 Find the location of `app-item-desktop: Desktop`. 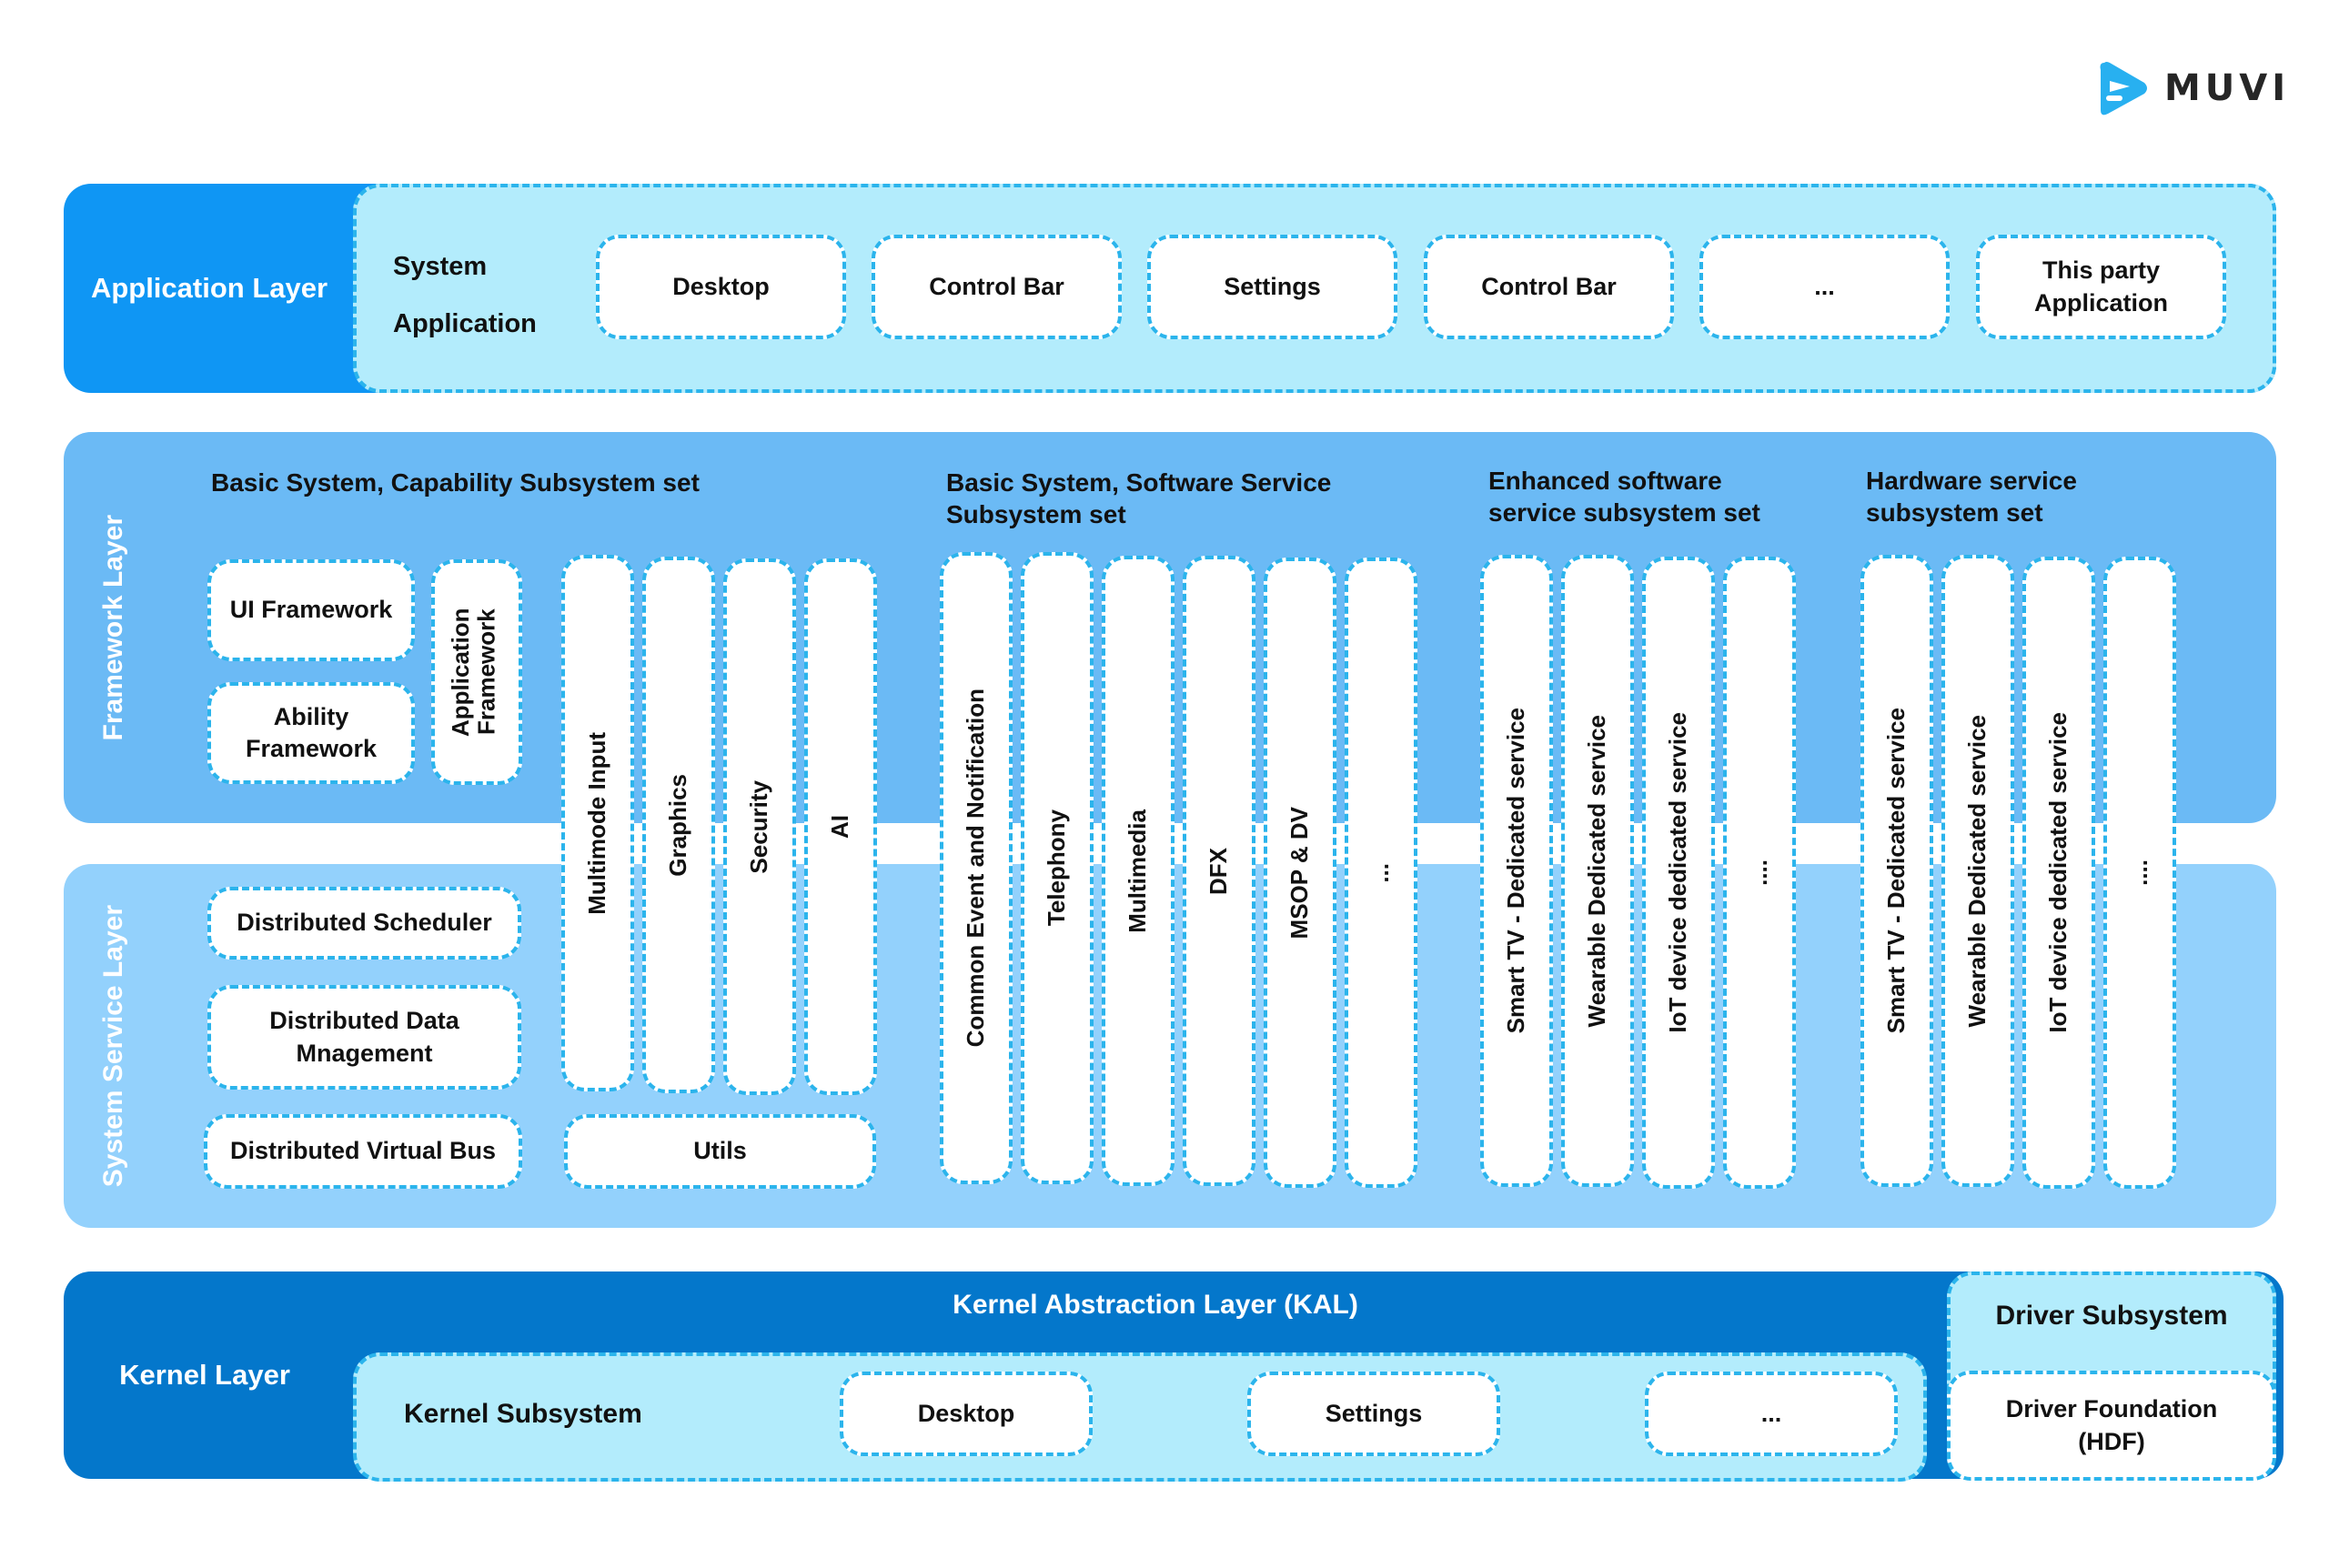

app-item-desktop: Desktop is located at coordinates (721, 287).